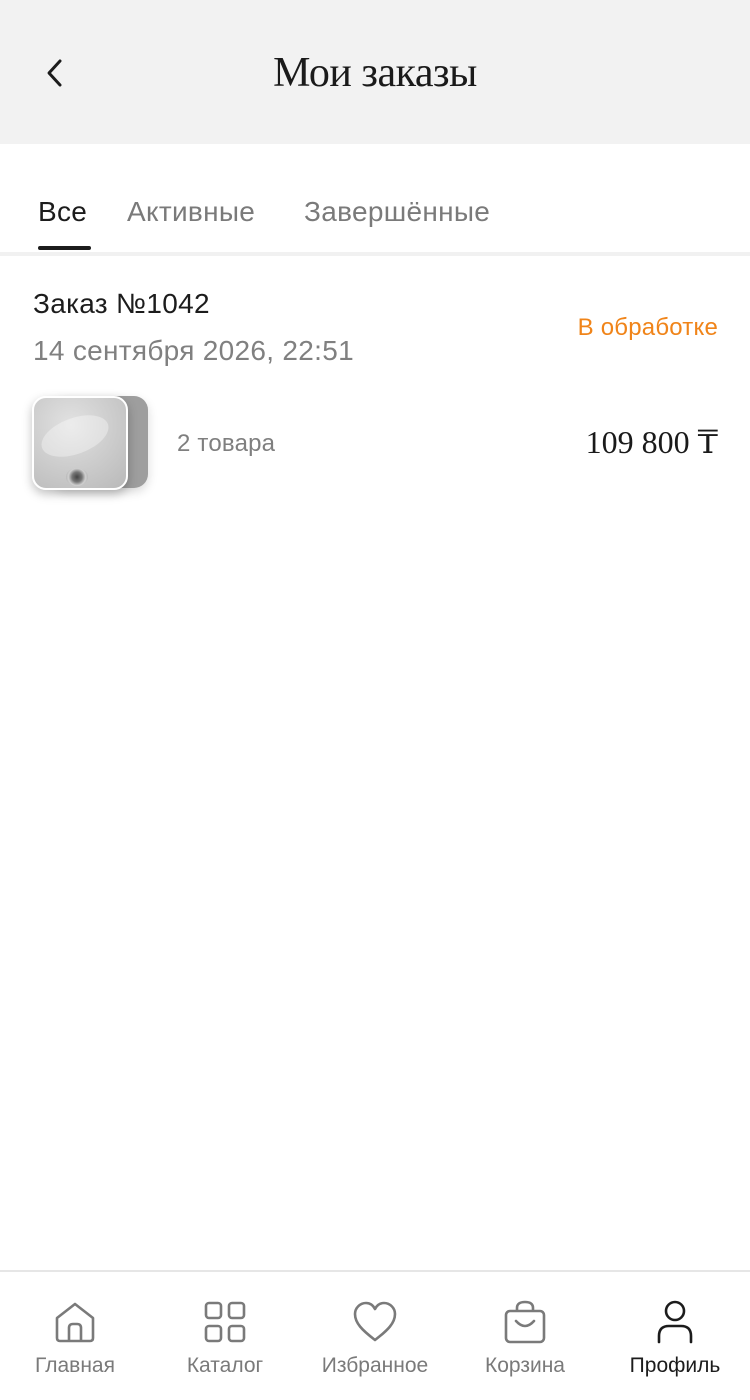 The image size is (750, 1400). What do you see at coordinates (193, 350) in the screenshot?
I see `order-date: 14 сентября 2026, 22:51` at bounding box center [193, 350].